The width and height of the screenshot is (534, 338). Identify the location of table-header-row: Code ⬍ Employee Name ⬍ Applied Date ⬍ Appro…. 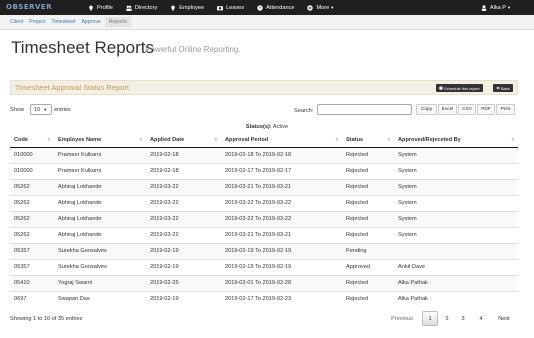
(264, 140).